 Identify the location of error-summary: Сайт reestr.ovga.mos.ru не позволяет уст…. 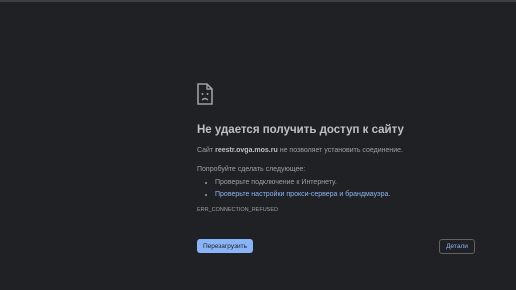
(300, 150).